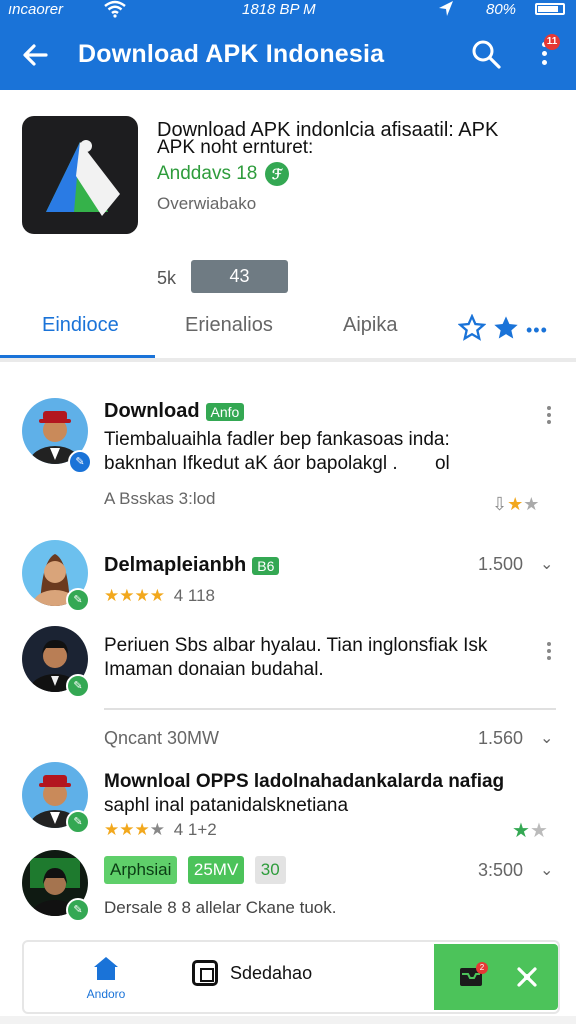  I want to click on item-tags: Arphsiai 25MV 30, so click(198, 870).